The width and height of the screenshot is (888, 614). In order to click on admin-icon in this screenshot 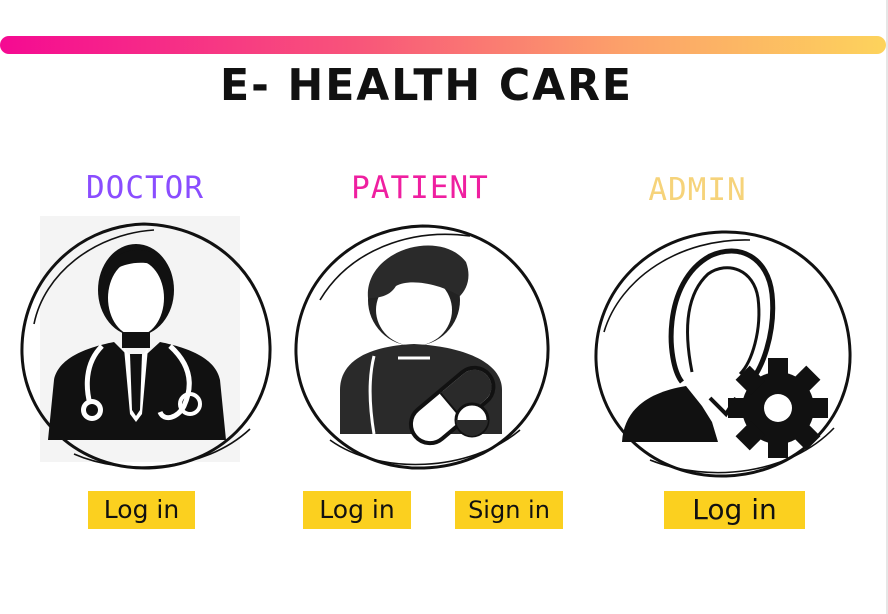, I will do `click(725, 353)`.